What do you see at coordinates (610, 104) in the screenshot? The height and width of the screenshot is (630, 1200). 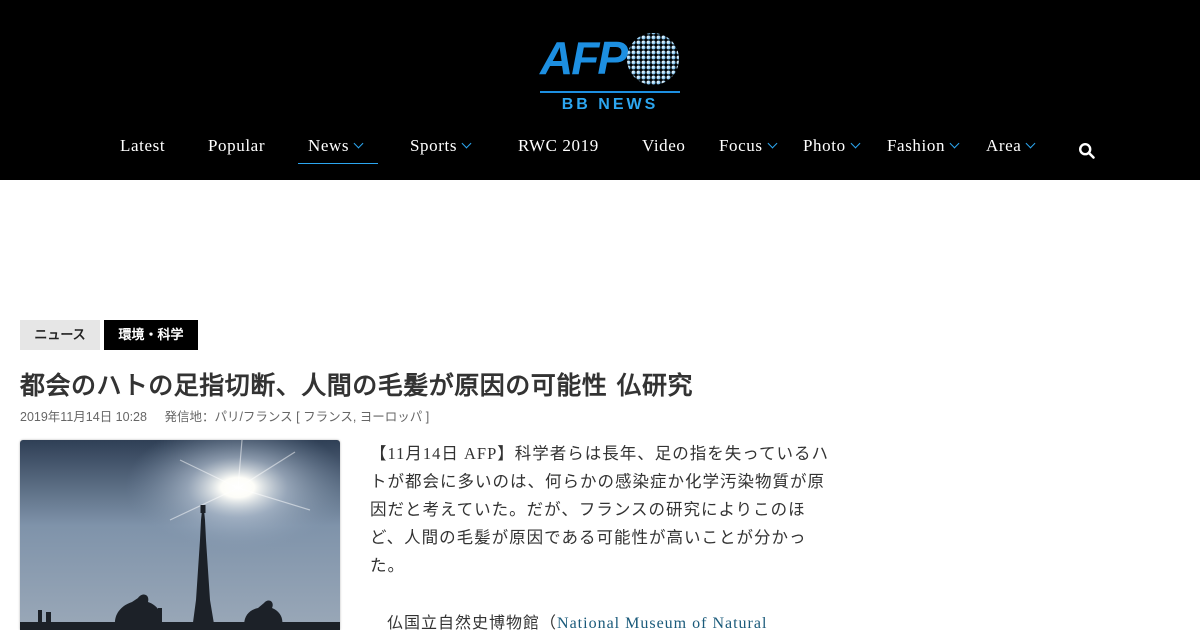 I see `logo-subtitle: BB NEWS` at bounding box center [610, 104].